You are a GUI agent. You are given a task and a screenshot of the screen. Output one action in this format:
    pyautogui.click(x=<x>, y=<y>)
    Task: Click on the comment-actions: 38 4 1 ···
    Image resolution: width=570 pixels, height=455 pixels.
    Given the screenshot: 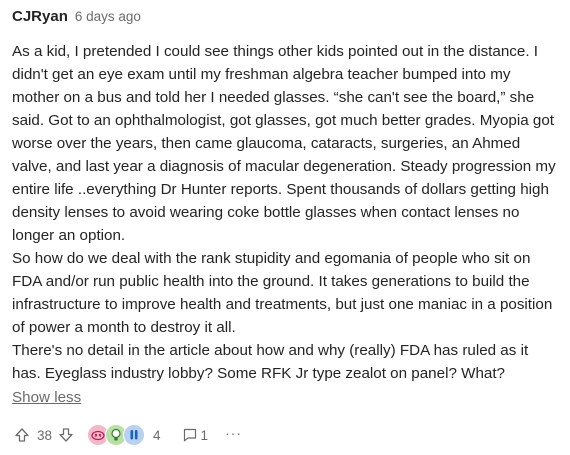 What is the action you would take?
    pyautogui.click(x=128, y=435)
    